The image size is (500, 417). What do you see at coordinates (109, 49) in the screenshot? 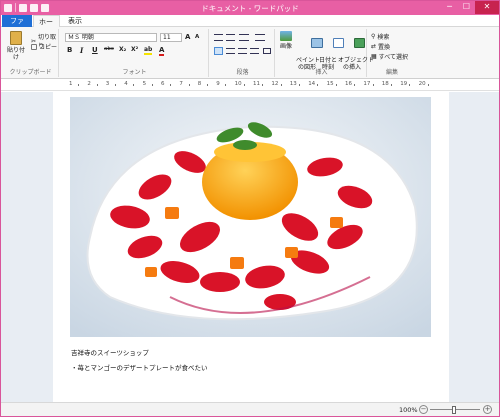
I see `strikethrough-button: abc` at bounding box center [109, 49].